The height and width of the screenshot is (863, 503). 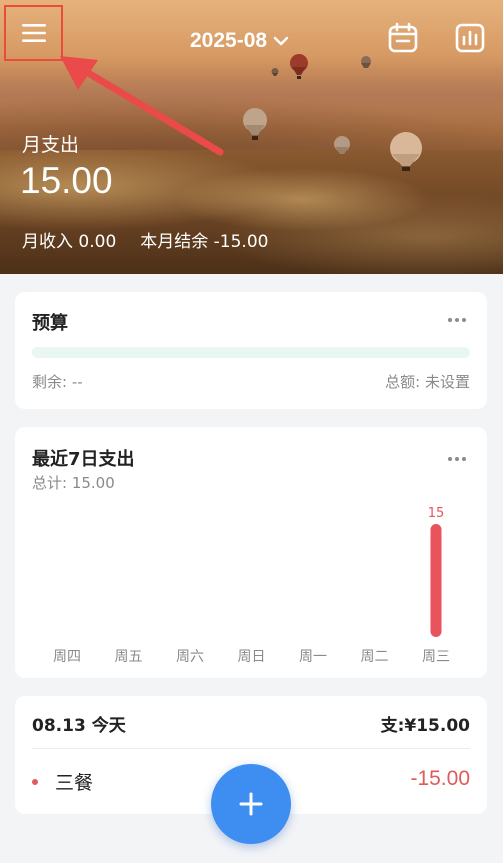 I want to click on chart-tick-label: 周四, so click(x=67, y=657).